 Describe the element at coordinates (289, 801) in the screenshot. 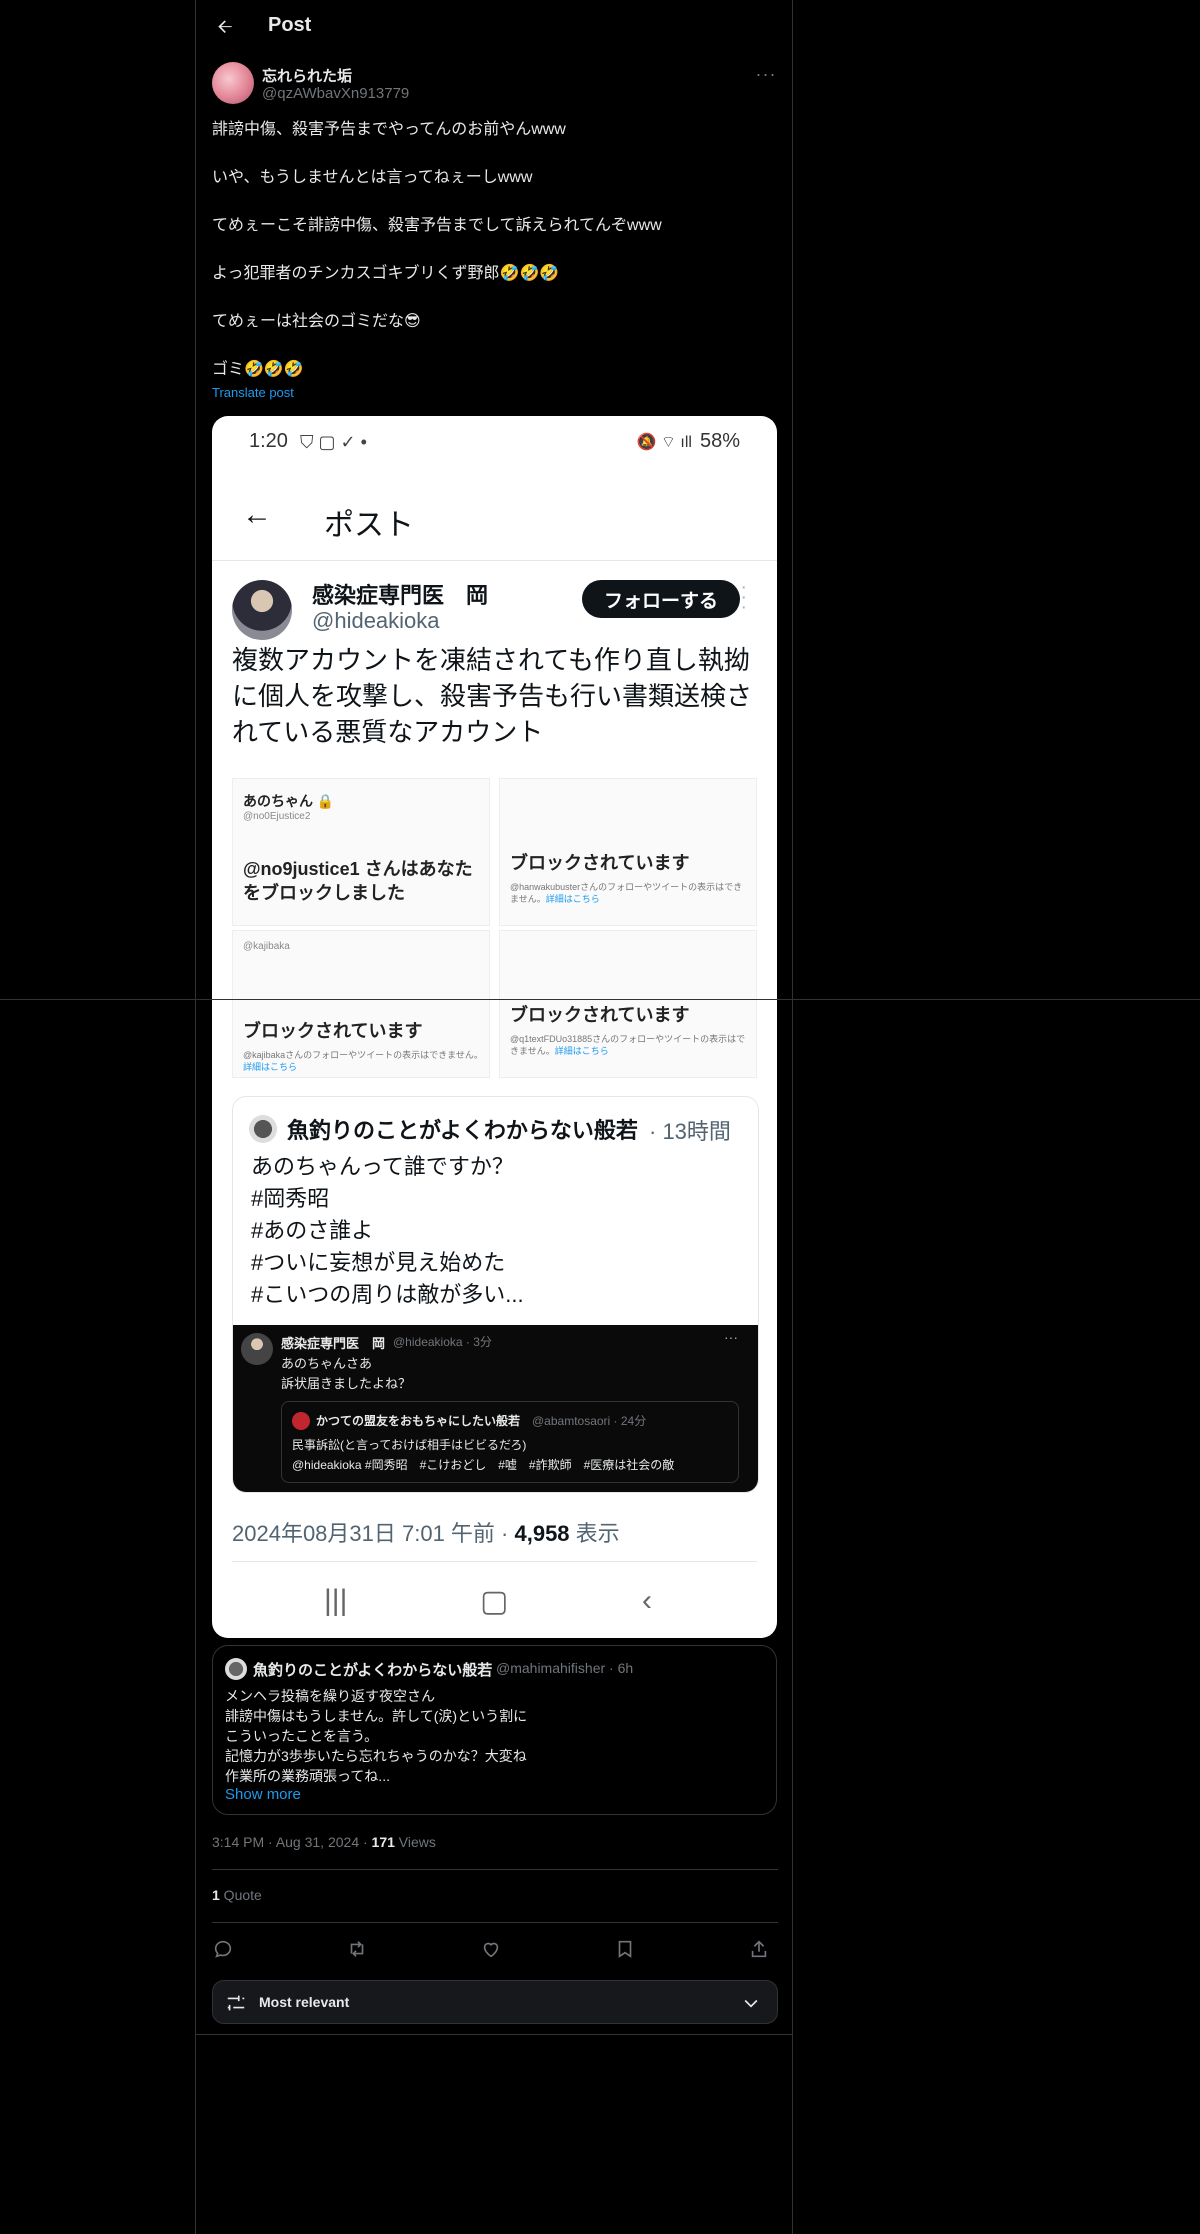

I see `cell-name: あのちゃん 🔒` at that location.